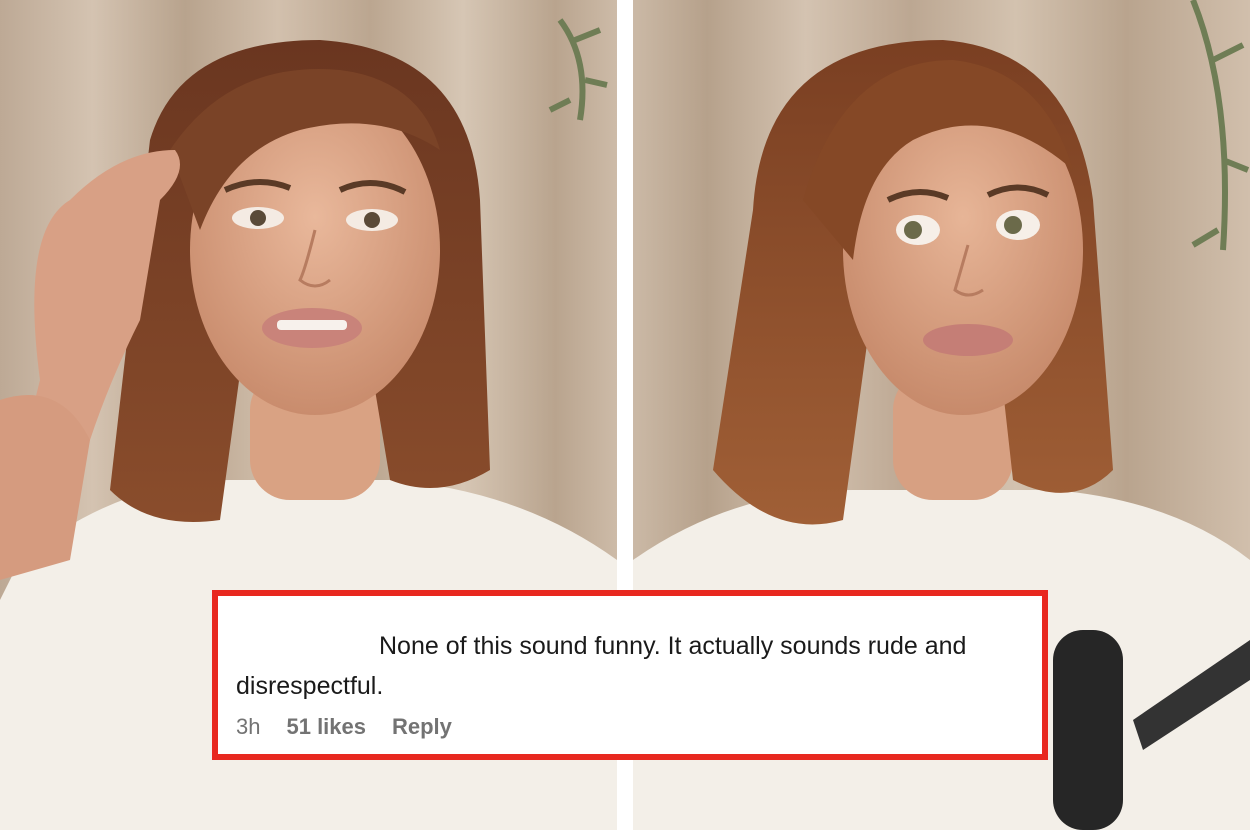 Image resolution: width=1250 pixels, height=830 pixels. Describe the element at coordinates (248, 726) in the screenshot. I see `comment-timestamp: 3h` at that location.